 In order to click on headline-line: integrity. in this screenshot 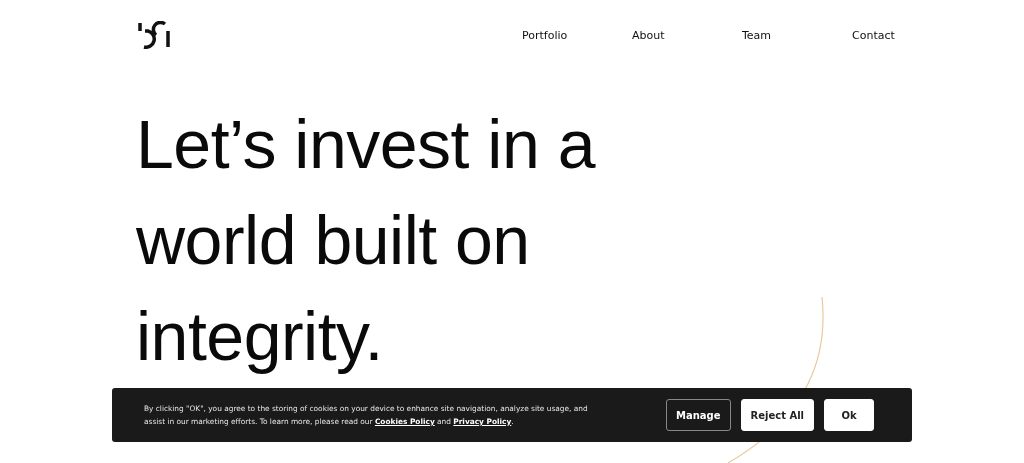, I will do `click(259, 336)`.